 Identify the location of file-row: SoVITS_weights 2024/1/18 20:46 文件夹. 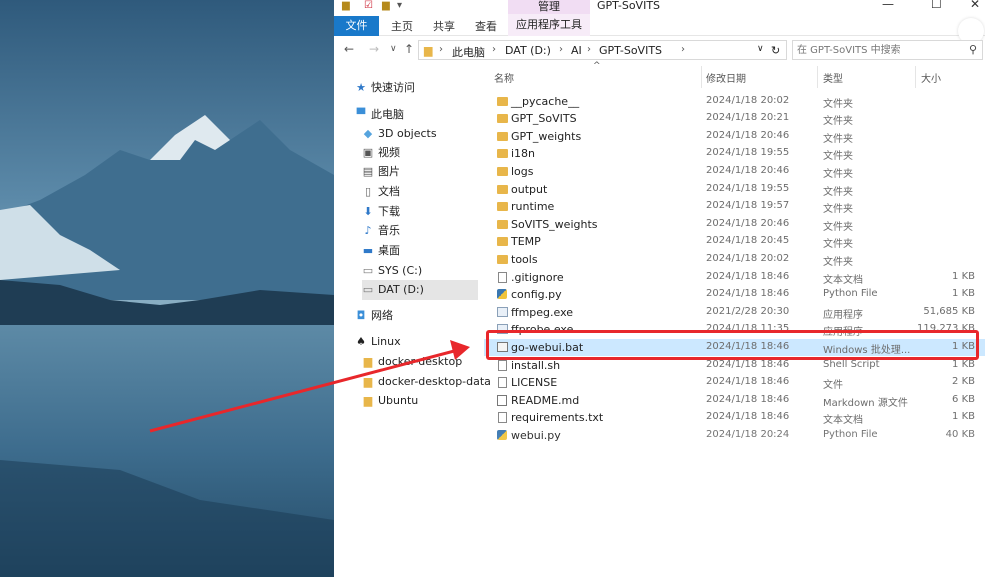
(734, 225).